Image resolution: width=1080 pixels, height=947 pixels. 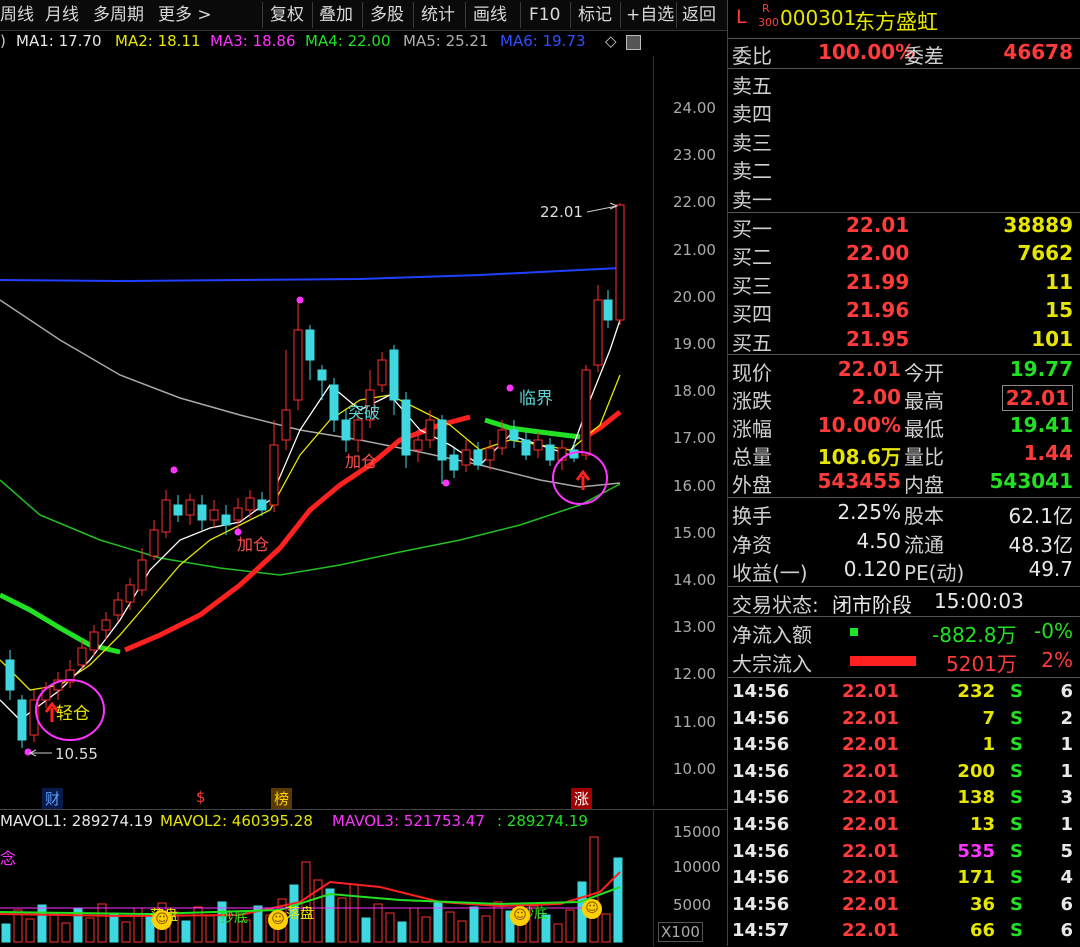 What do you see at coordinates (17, 15) in the screenshot?
I see `tab-weekly: 周线` at bounding box center [17, 15].